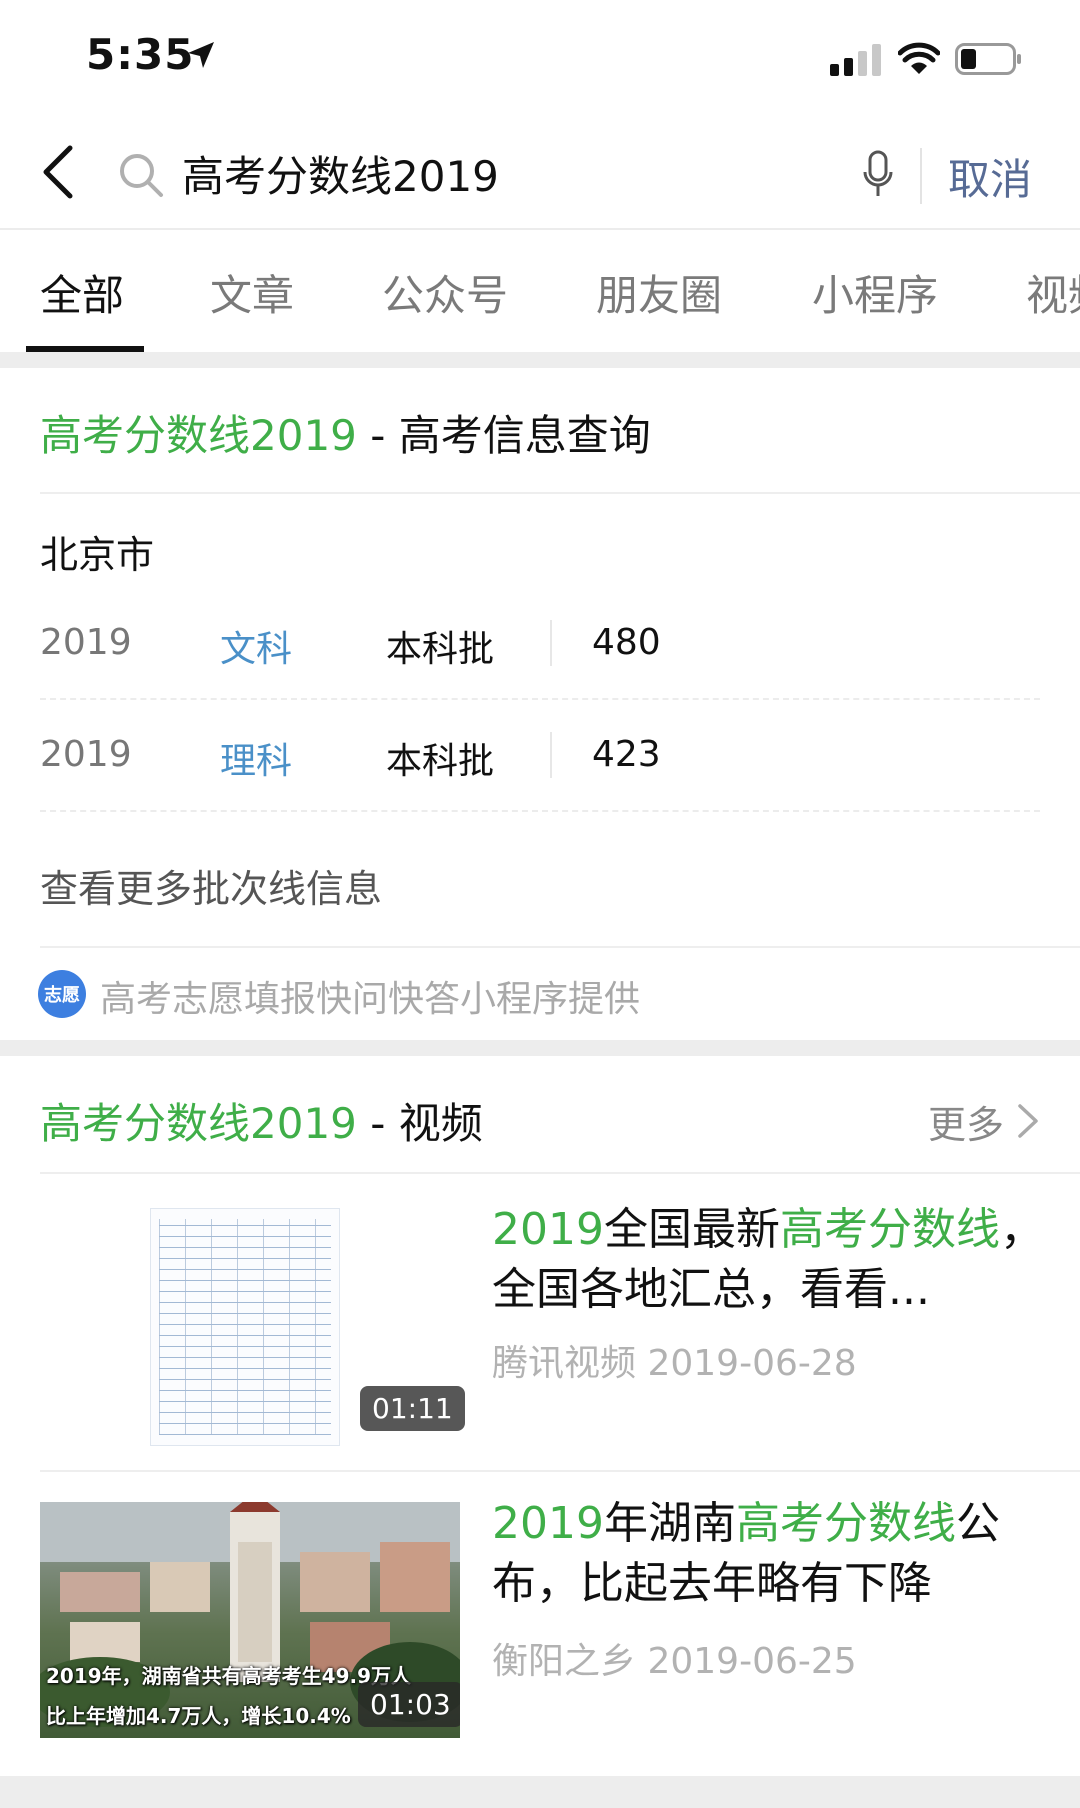  Describe the element at coordinates (540, 229) in the screenshot. I see `header-divider` at that location.